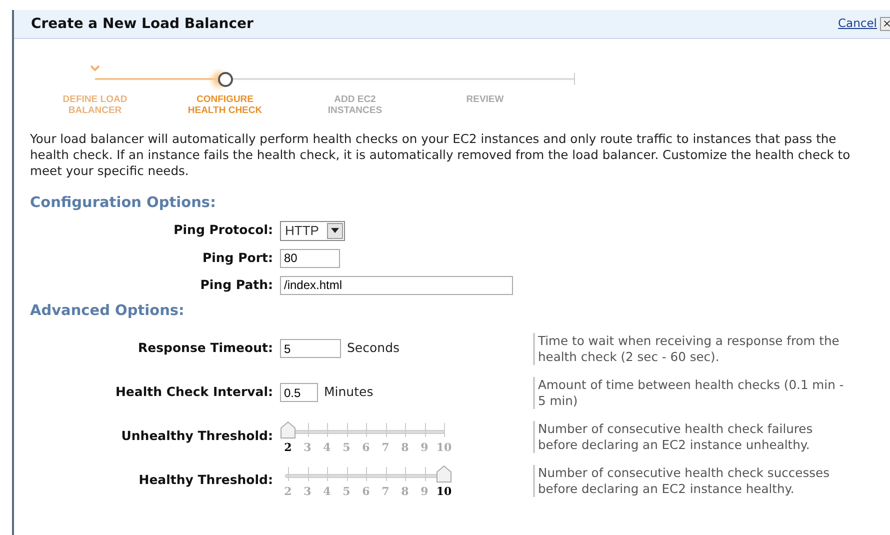 The image size is (890, 535). I want to click on section-heading: Configuration Options:, so click(123, 203).